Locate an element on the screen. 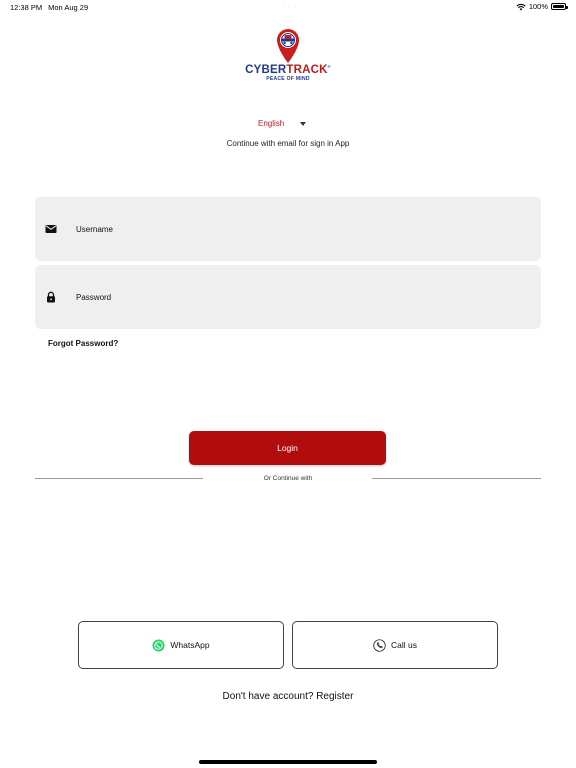 The width and height of the screenshot is (576, 768). language-dropdown: English is located at coordinates (282, 123).